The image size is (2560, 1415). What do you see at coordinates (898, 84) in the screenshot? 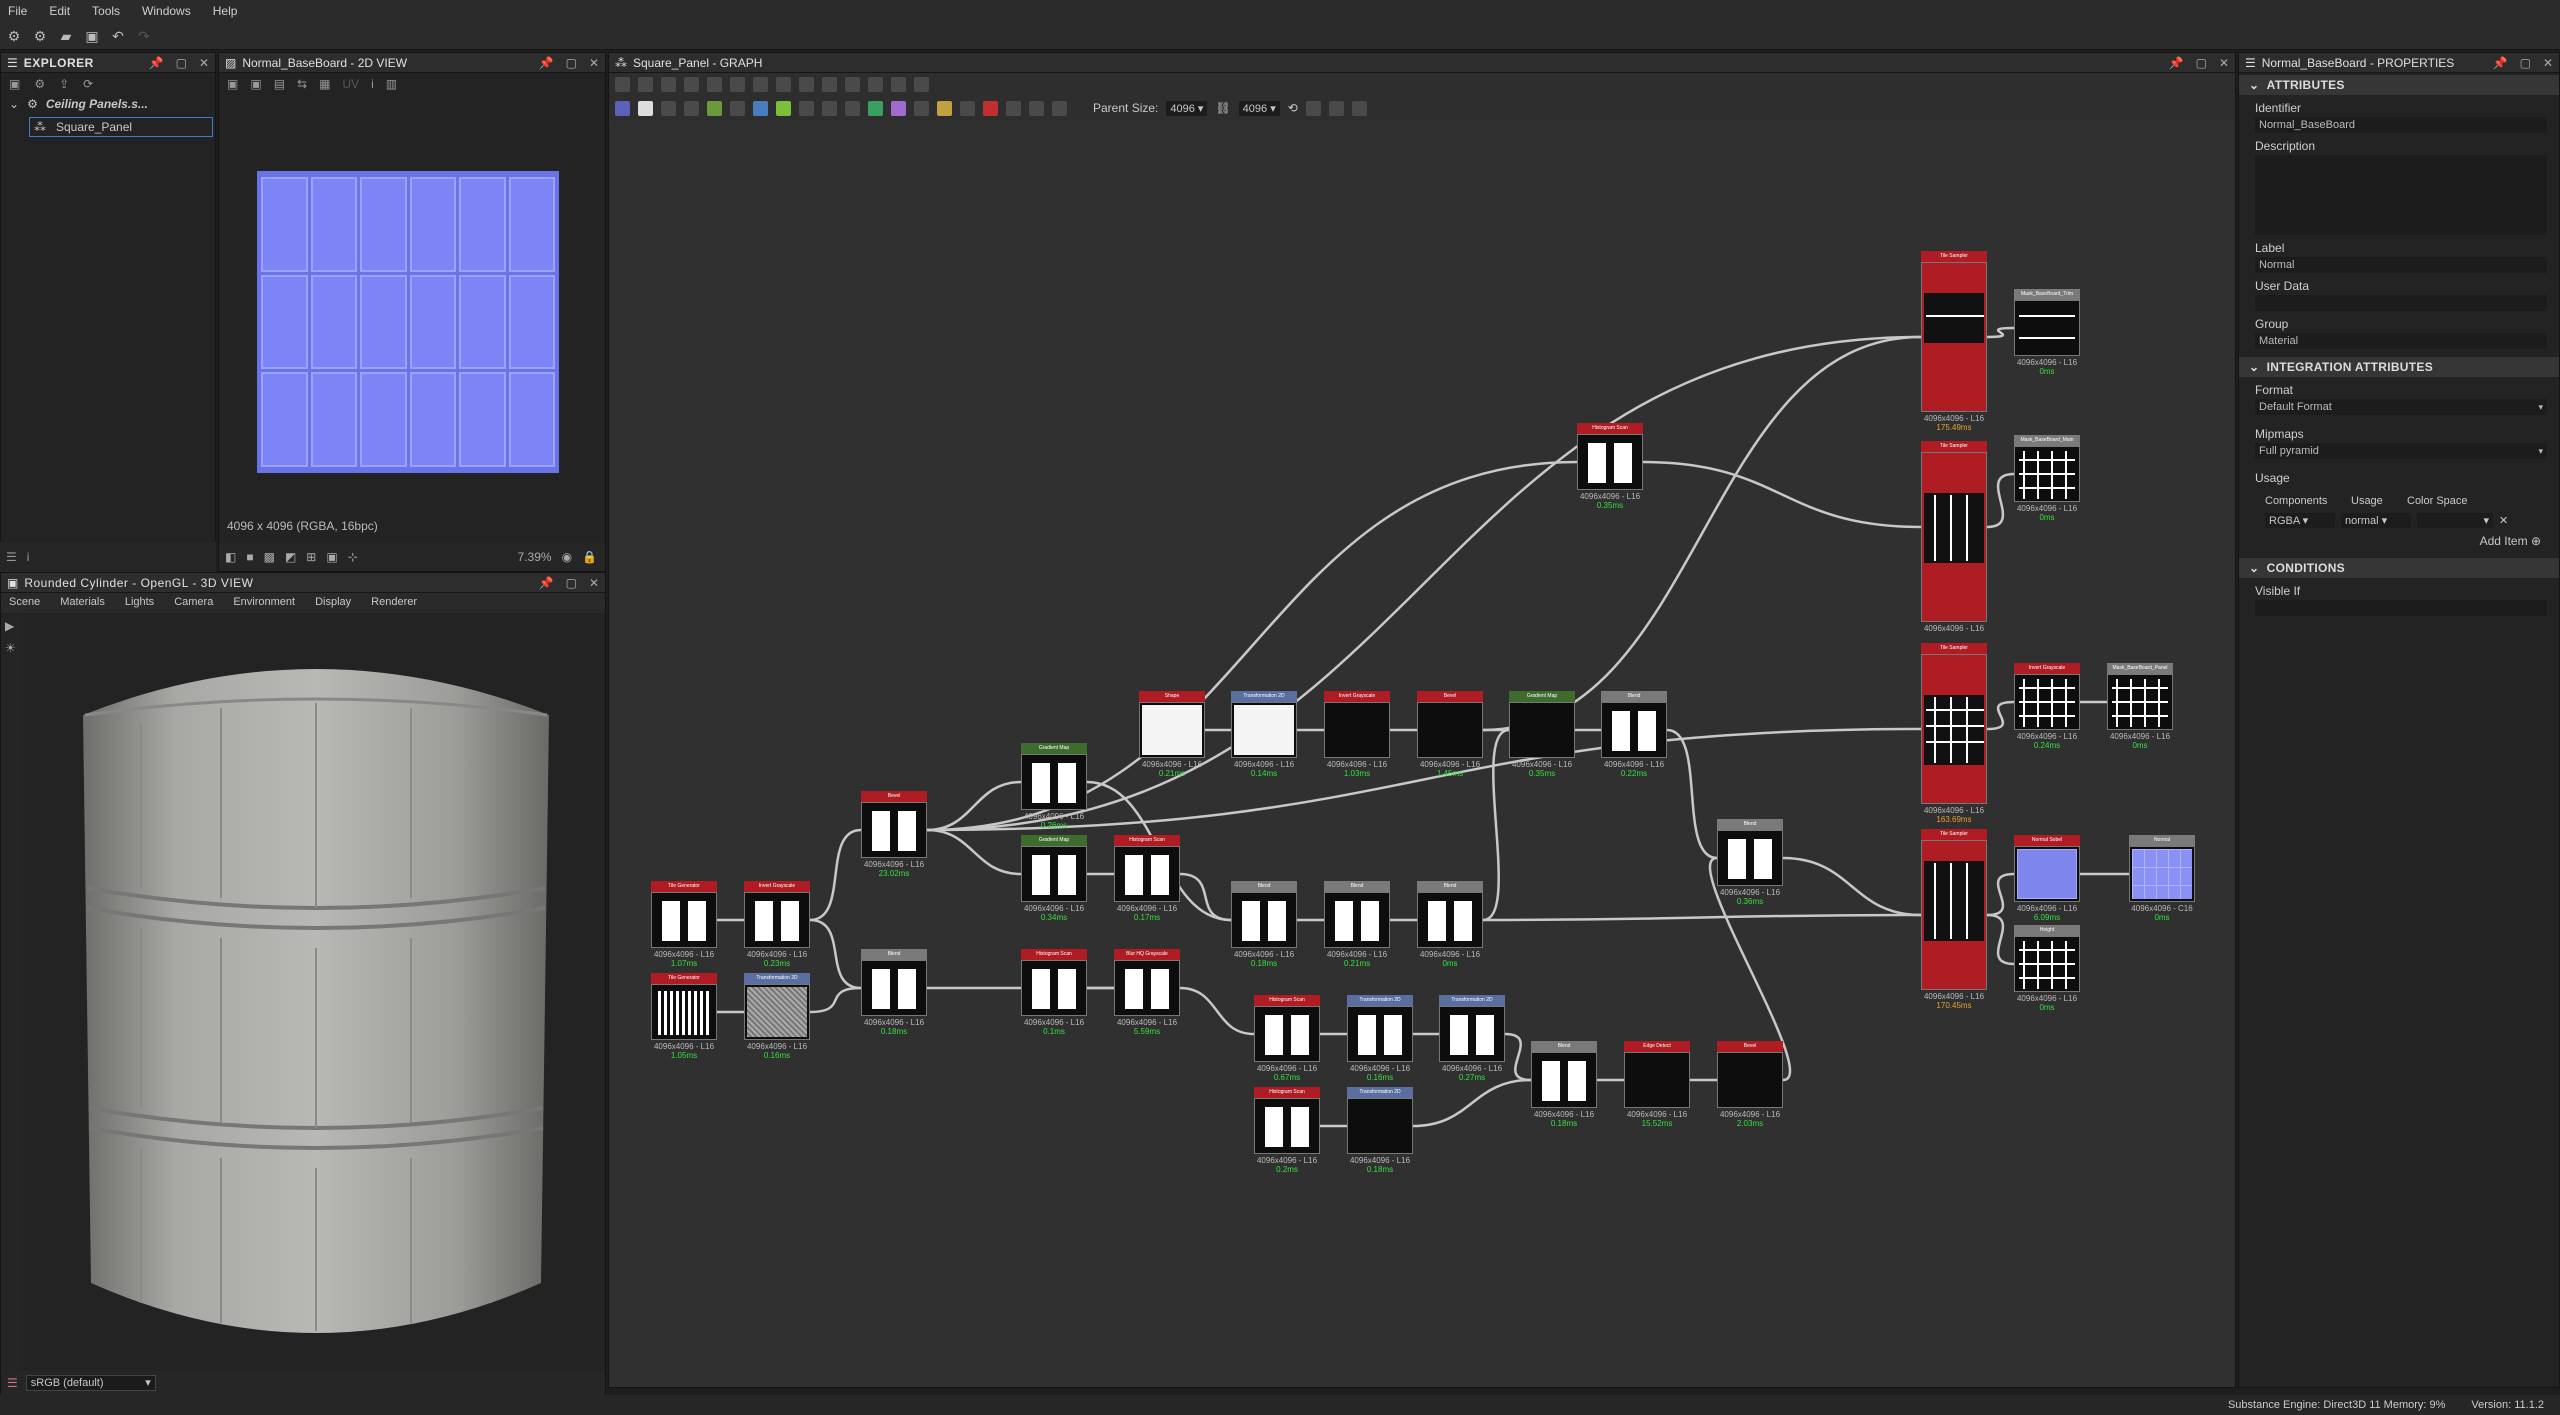
I see `preview-icon` at bounding box center [898, 84].